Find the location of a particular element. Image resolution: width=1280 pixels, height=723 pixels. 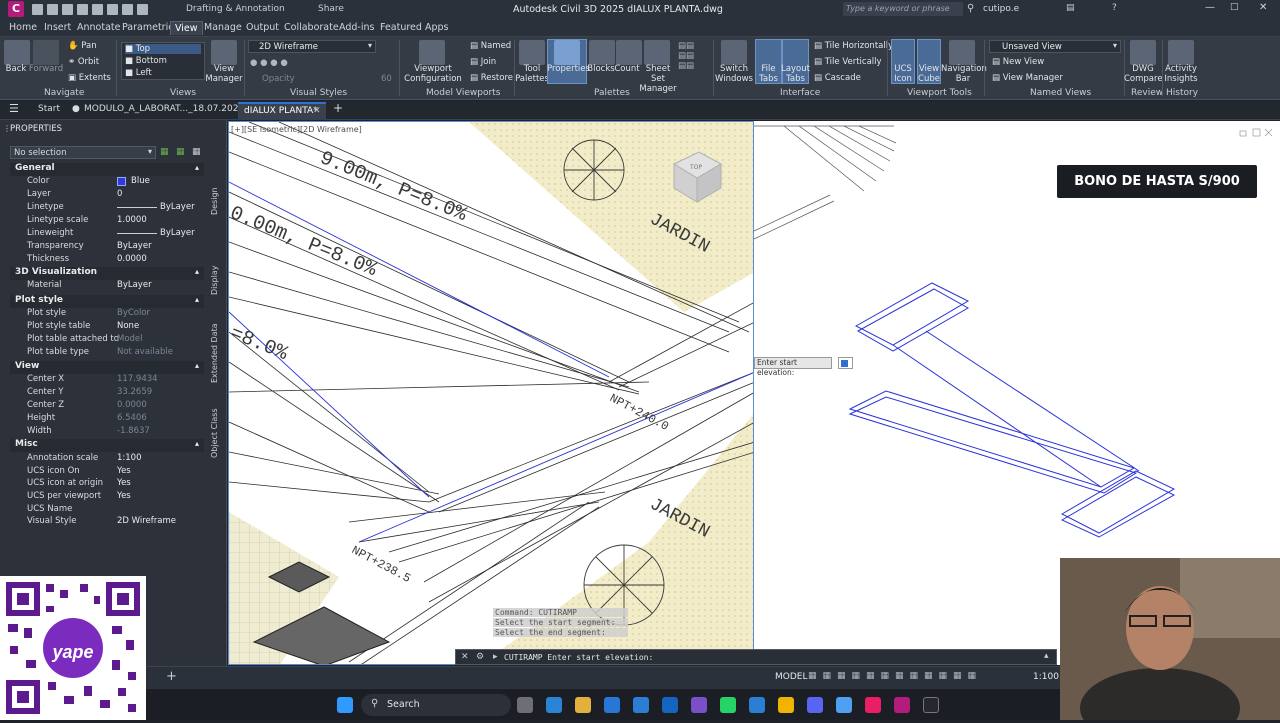

minimize-icon: — is located at coordinates (1210, 7).